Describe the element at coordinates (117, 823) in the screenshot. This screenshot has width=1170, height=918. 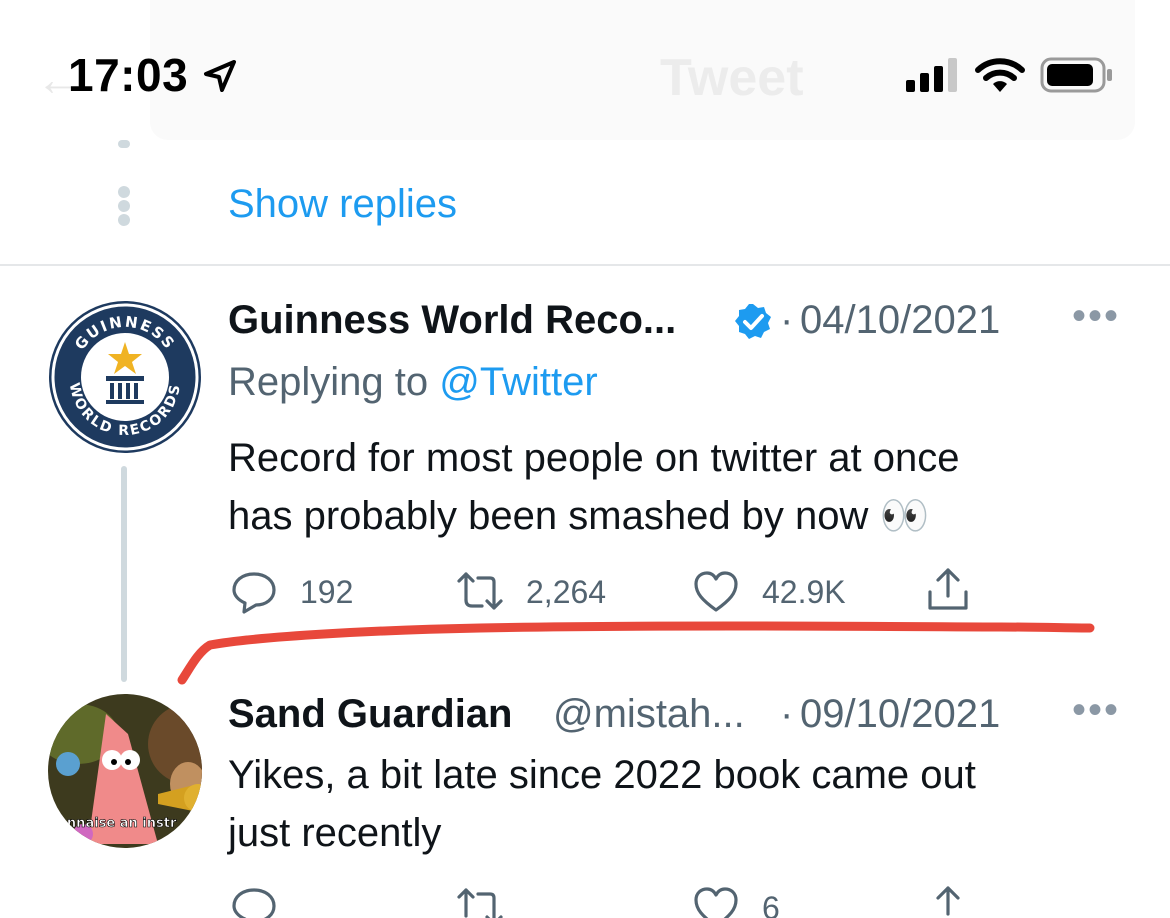
I see `avatar-caption: onnaise an instr` at that location.